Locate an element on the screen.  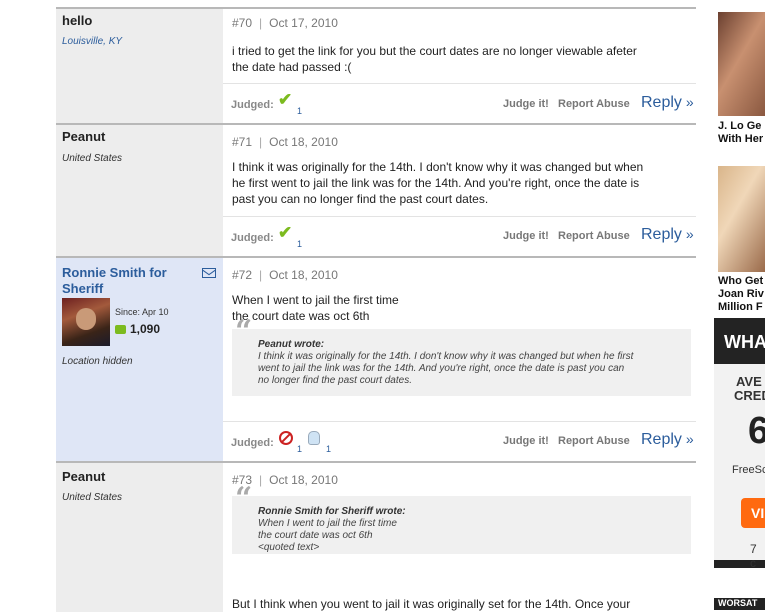
author-location: Louisville, KY is located at coordinates (92, 41).